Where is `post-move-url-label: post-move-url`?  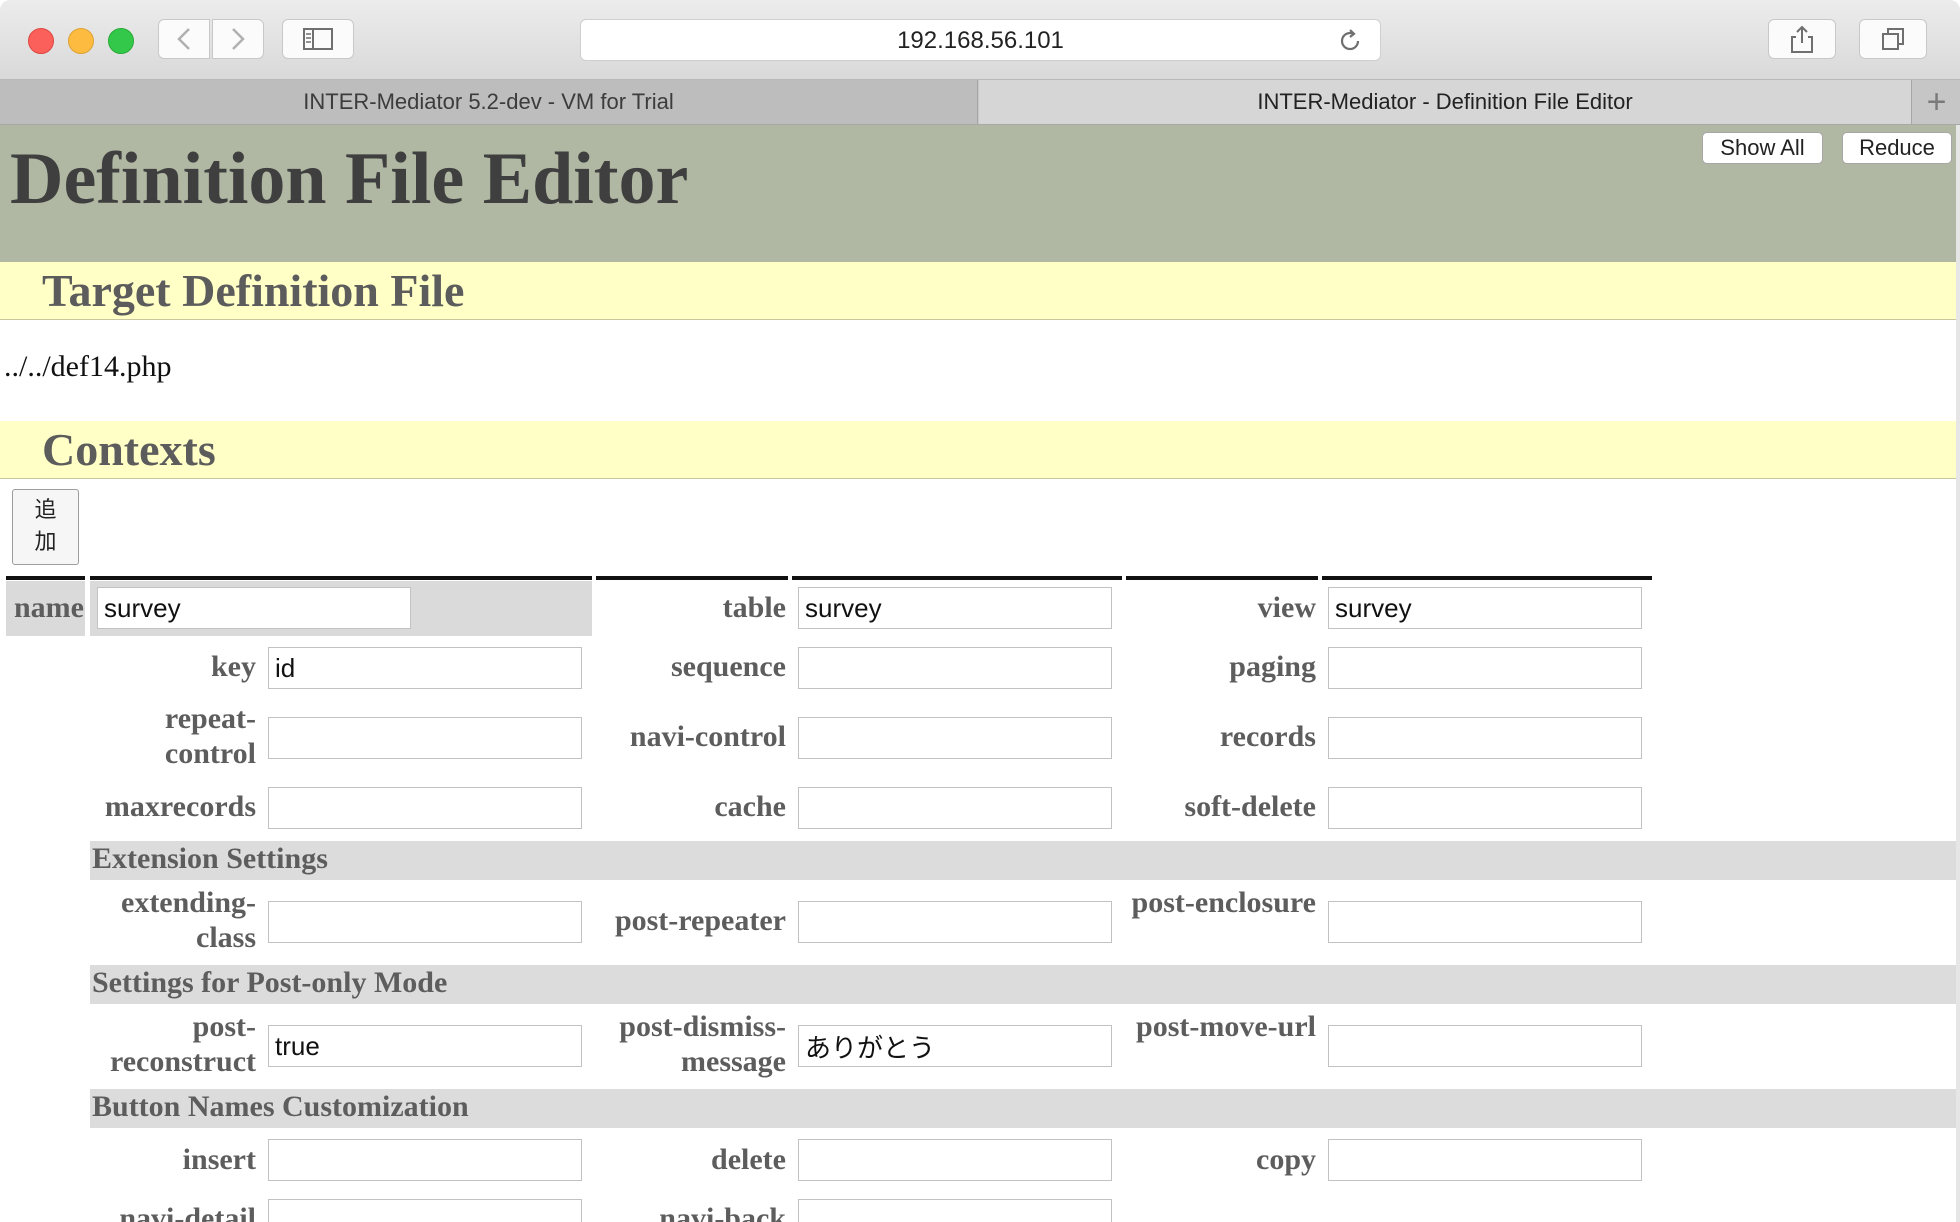
post-move-url-label: post-move-url is located at coordinates (1226, 1026).